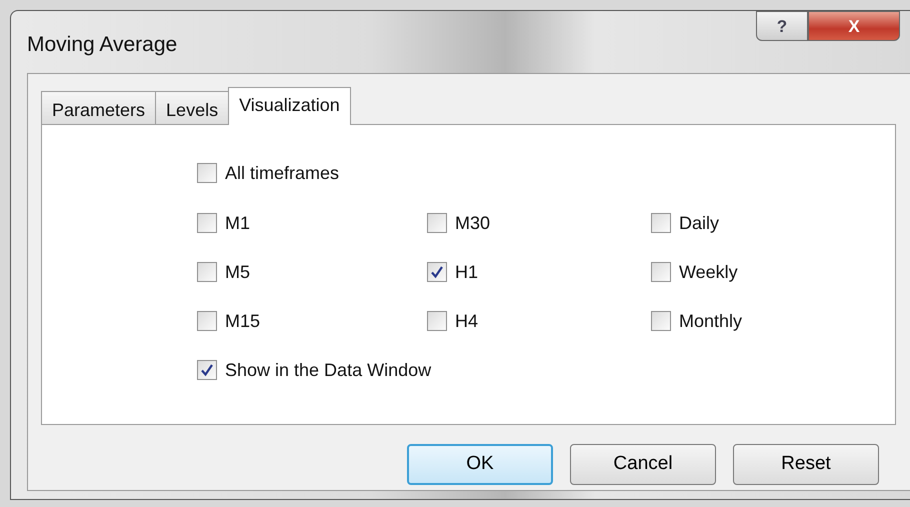 The width and height of the screenshot is (910, 507). What do you see at coordinates (237, 272) in the screenshot?
I see `checkbox-label: M5` at bounding box center [237, 272].